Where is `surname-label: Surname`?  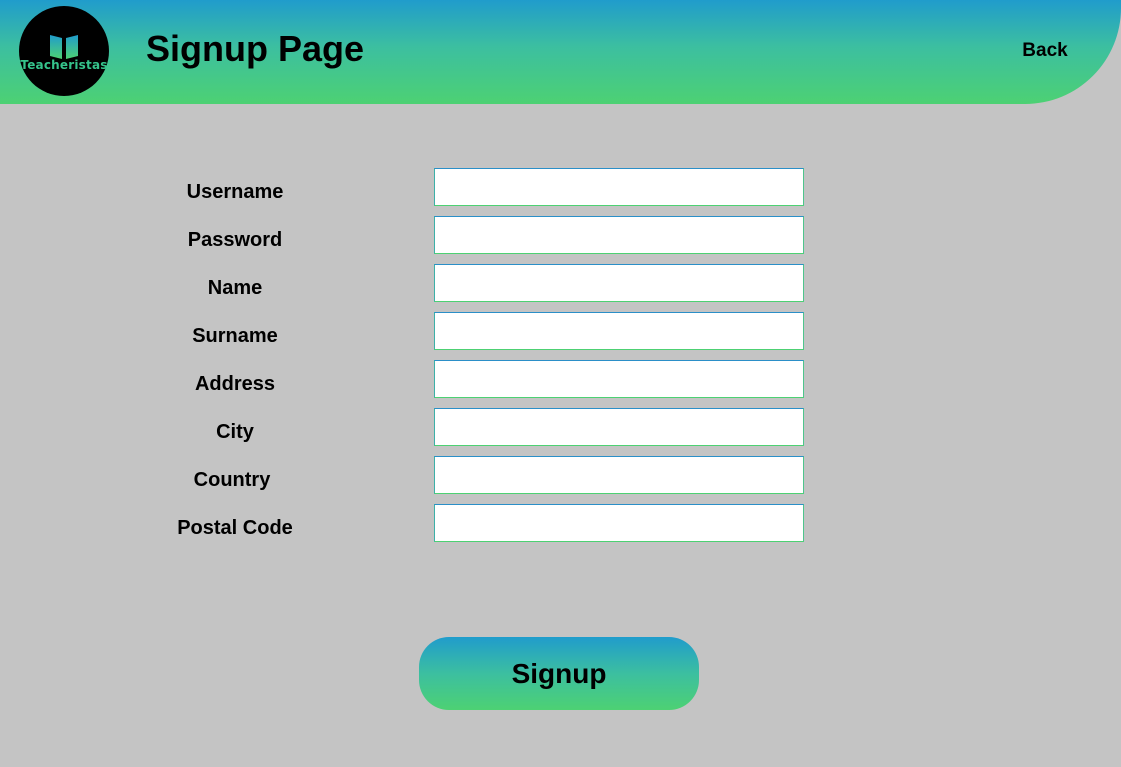
surname-label: Surname is located at coordinates (235, 336).